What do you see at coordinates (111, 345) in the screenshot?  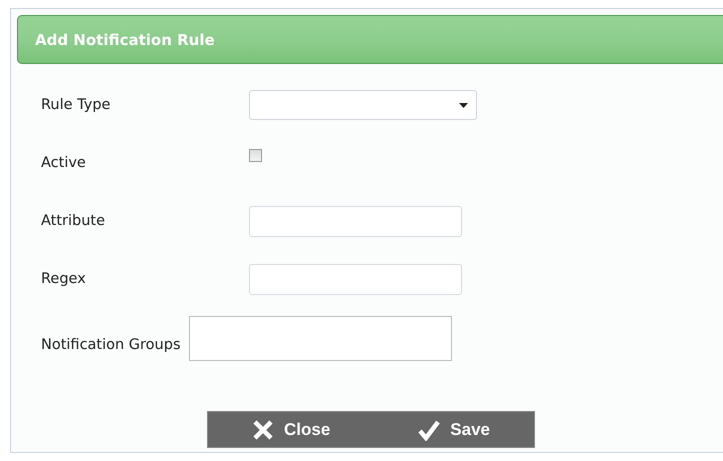 I see `field-label: Notification Groups` at bounding box center [111, 345].